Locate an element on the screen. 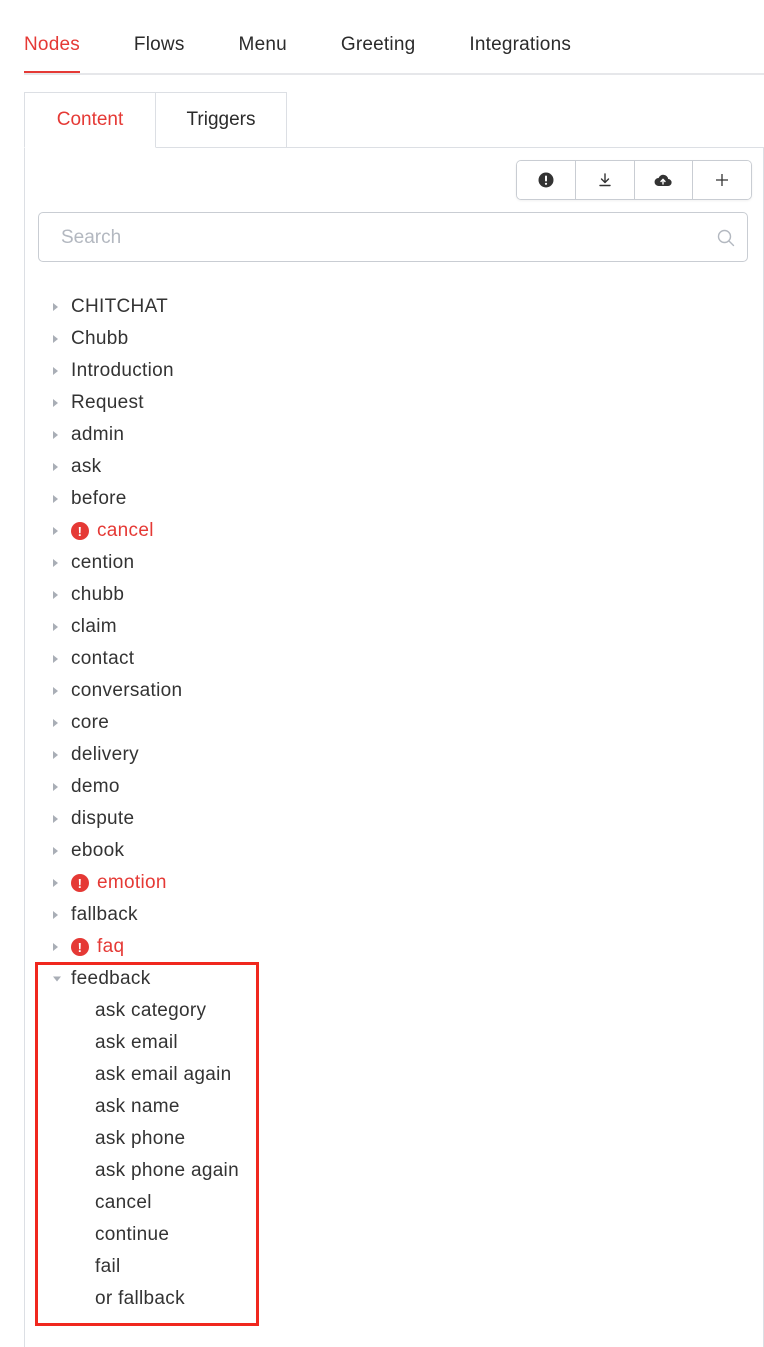 The width and height of the screenshot is (764, 1347). tree-node: conversation is located at coordinates (390, 691).